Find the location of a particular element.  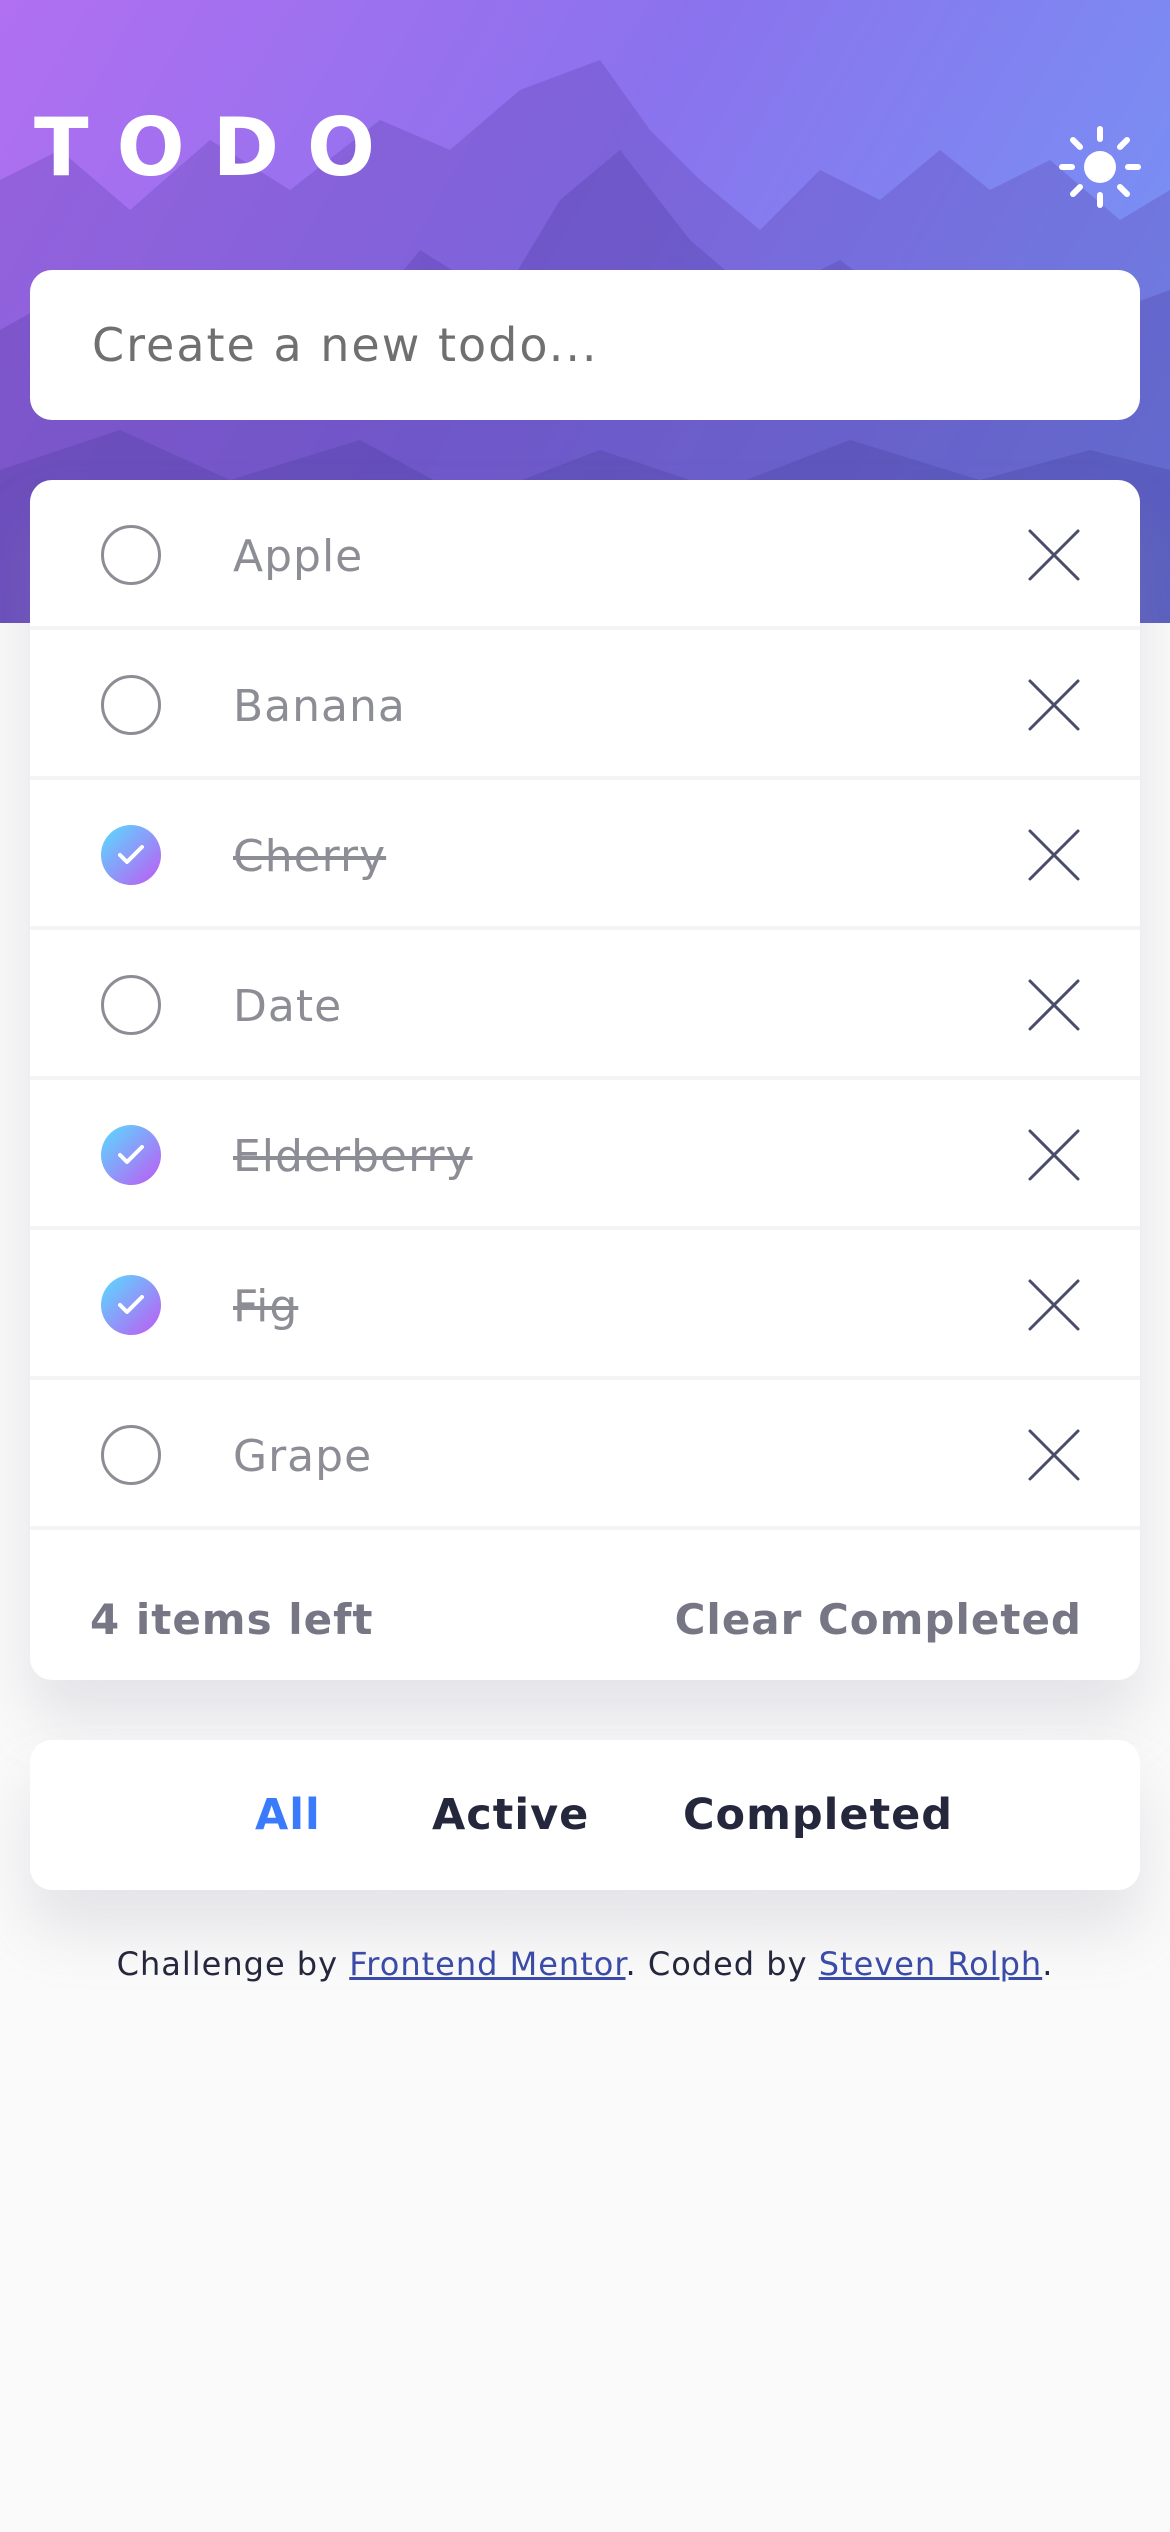

todo-text: Date is located at coordinates (288, 1006).